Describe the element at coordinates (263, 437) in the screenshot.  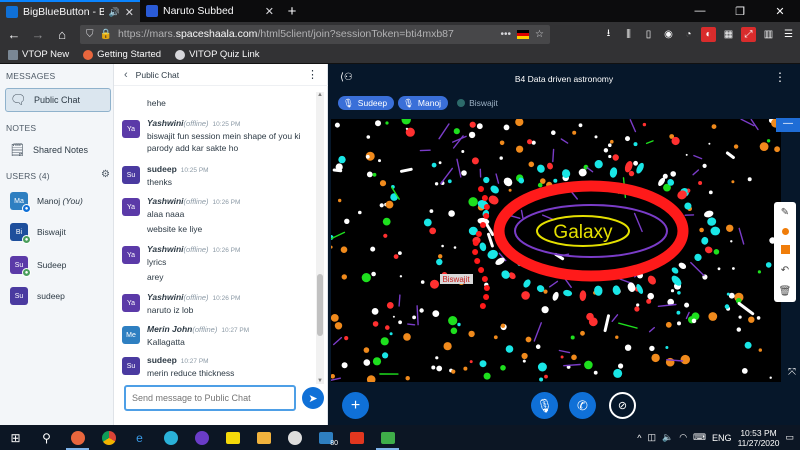
I see `file-explorer-icon` at that location.